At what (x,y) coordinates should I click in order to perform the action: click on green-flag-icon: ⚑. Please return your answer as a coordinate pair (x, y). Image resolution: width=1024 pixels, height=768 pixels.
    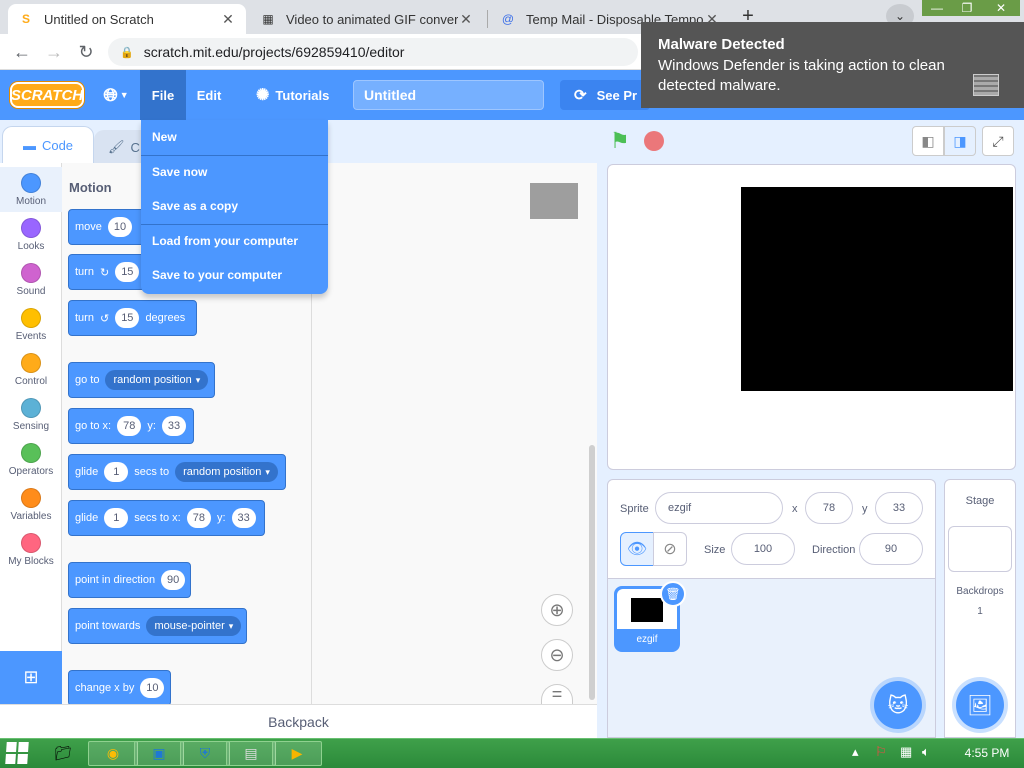
    Looking at the image, I should click on (623, 141).